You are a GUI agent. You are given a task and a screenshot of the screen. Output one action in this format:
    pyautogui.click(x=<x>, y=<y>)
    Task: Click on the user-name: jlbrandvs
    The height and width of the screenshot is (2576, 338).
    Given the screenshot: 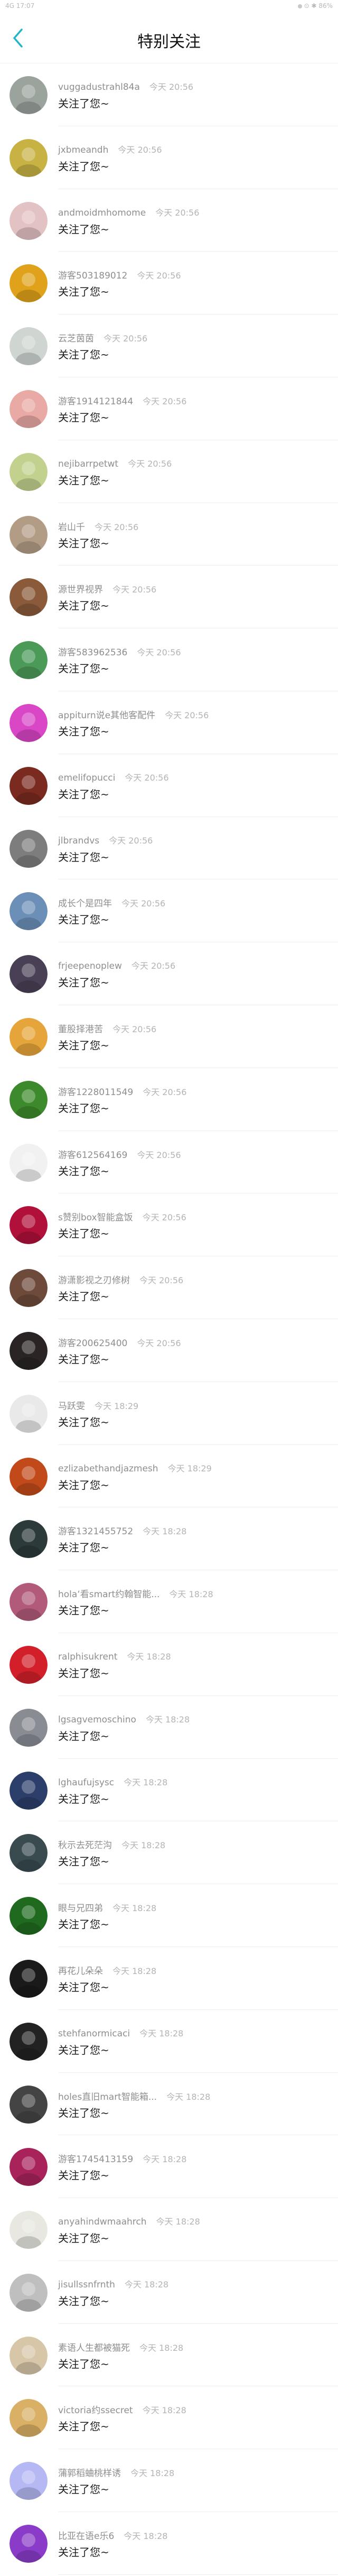 What is the action you would take?
    pyautogui.click(x=78, y=841)
    